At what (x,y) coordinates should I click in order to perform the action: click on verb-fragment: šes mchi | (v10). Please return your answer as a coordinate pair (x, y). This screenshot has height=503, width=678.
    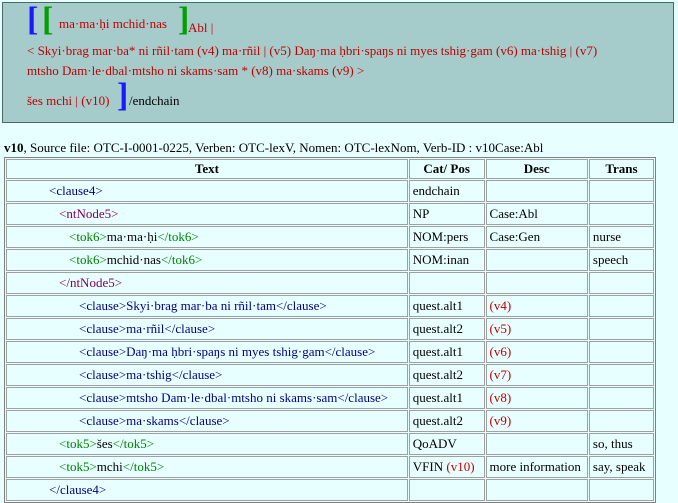
    Looking at the image, I should click on (68, 100).